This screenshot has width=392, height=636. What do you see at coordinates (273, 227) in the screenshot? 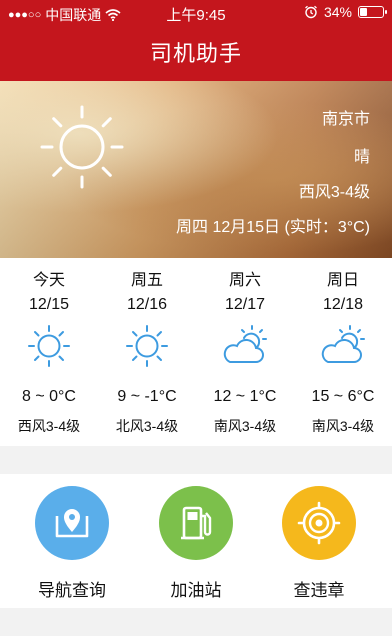
I see `date-realtime-temp: 周四 12月15日 (实时：3°C)` at bounding box center [273, 227].